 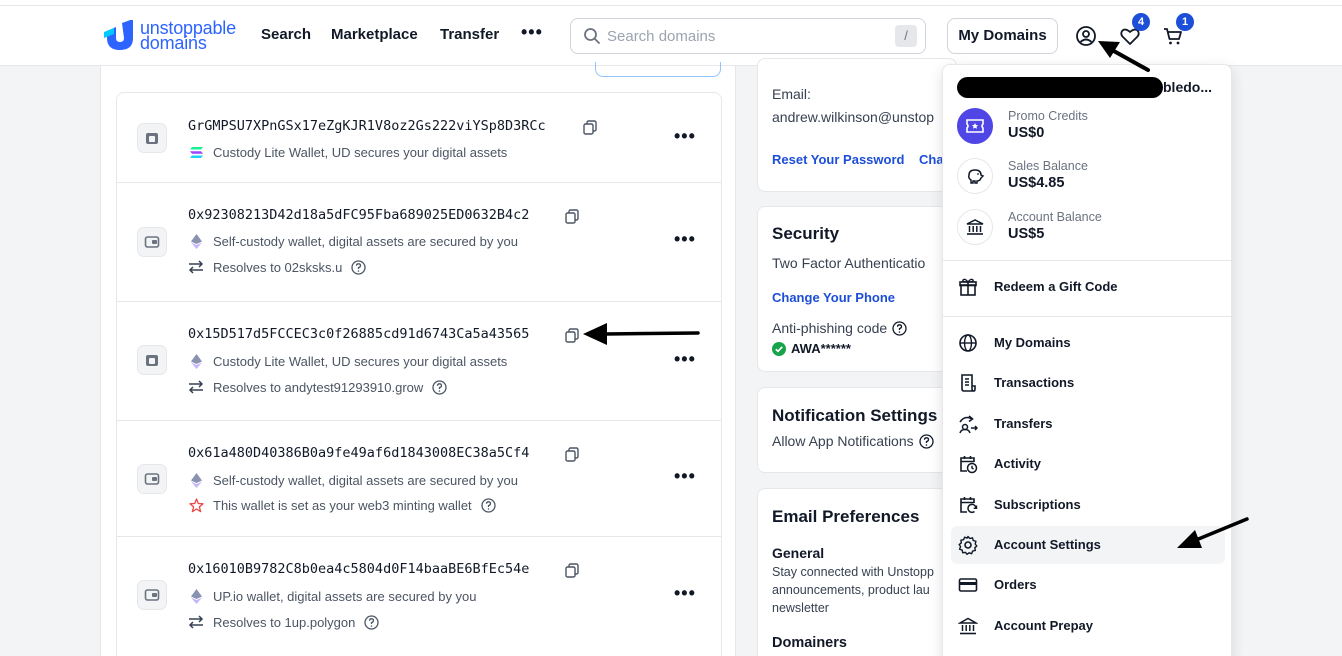 I want to click on promo-credits-label: Promo Credits, so click(x=1048, y=116).